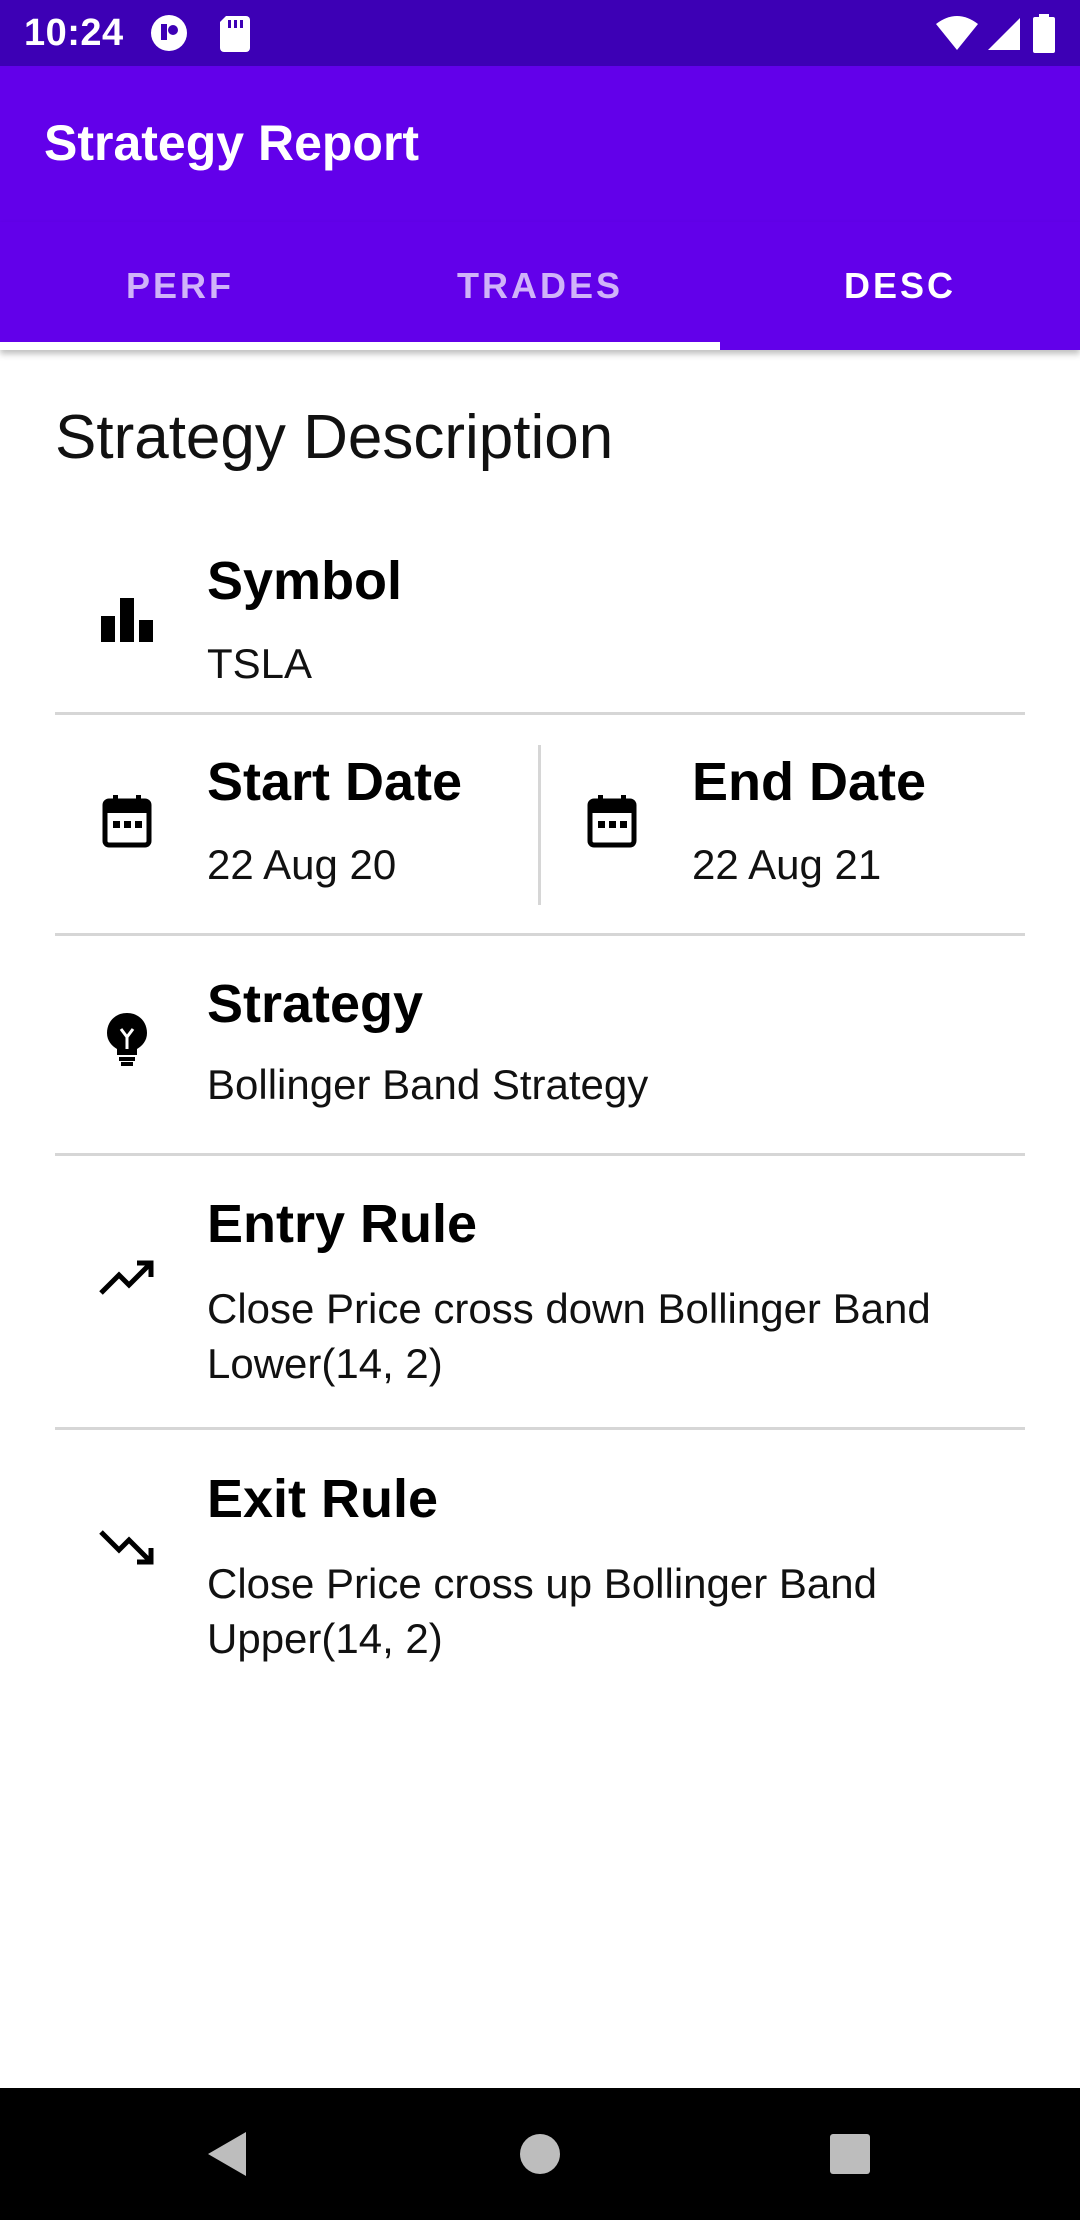  I want to click on dates-row: Start Date 22 Aug 20 End Date 22 Aug 21, so click(540, 825).